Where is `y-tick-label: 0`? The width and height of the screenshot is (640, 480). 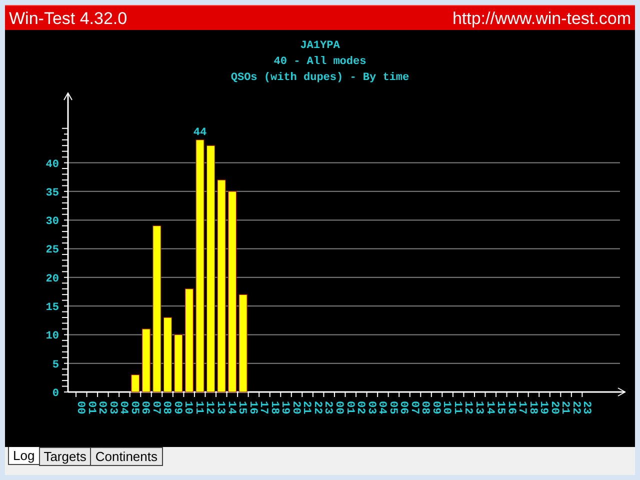
y-tick-label: 0 is located at coordinates (55, 394).